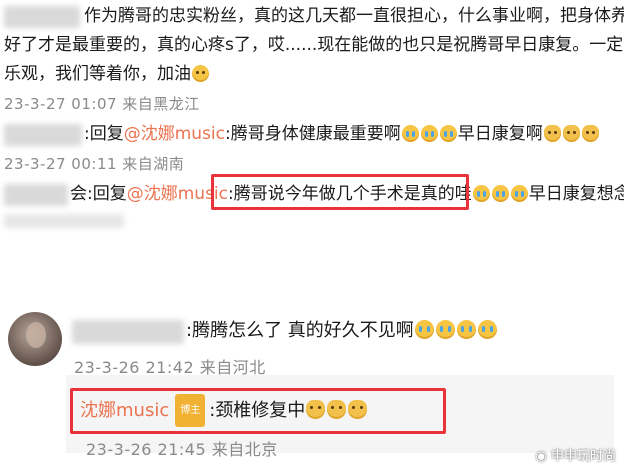 This screenshot has width=624, height=472. Describe the element at coordinates (543, 456) in the screenshot. I see `weibo-icon: ◉` at that location.